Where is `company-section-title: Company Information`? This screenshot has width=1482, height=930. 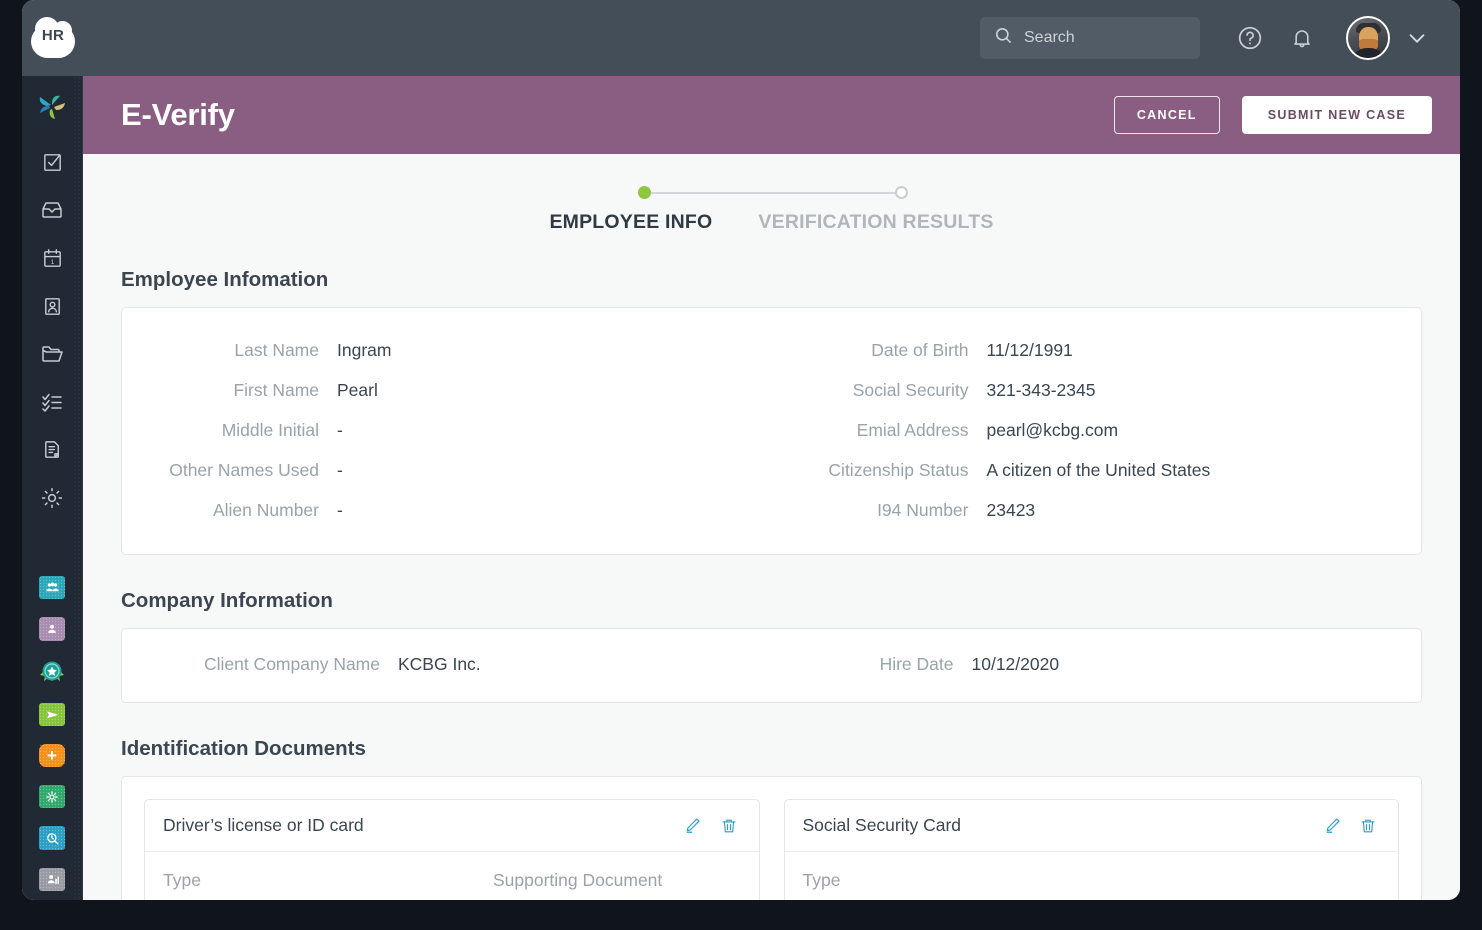 company-section-title: Company Information is located at coordinates (227, 600).